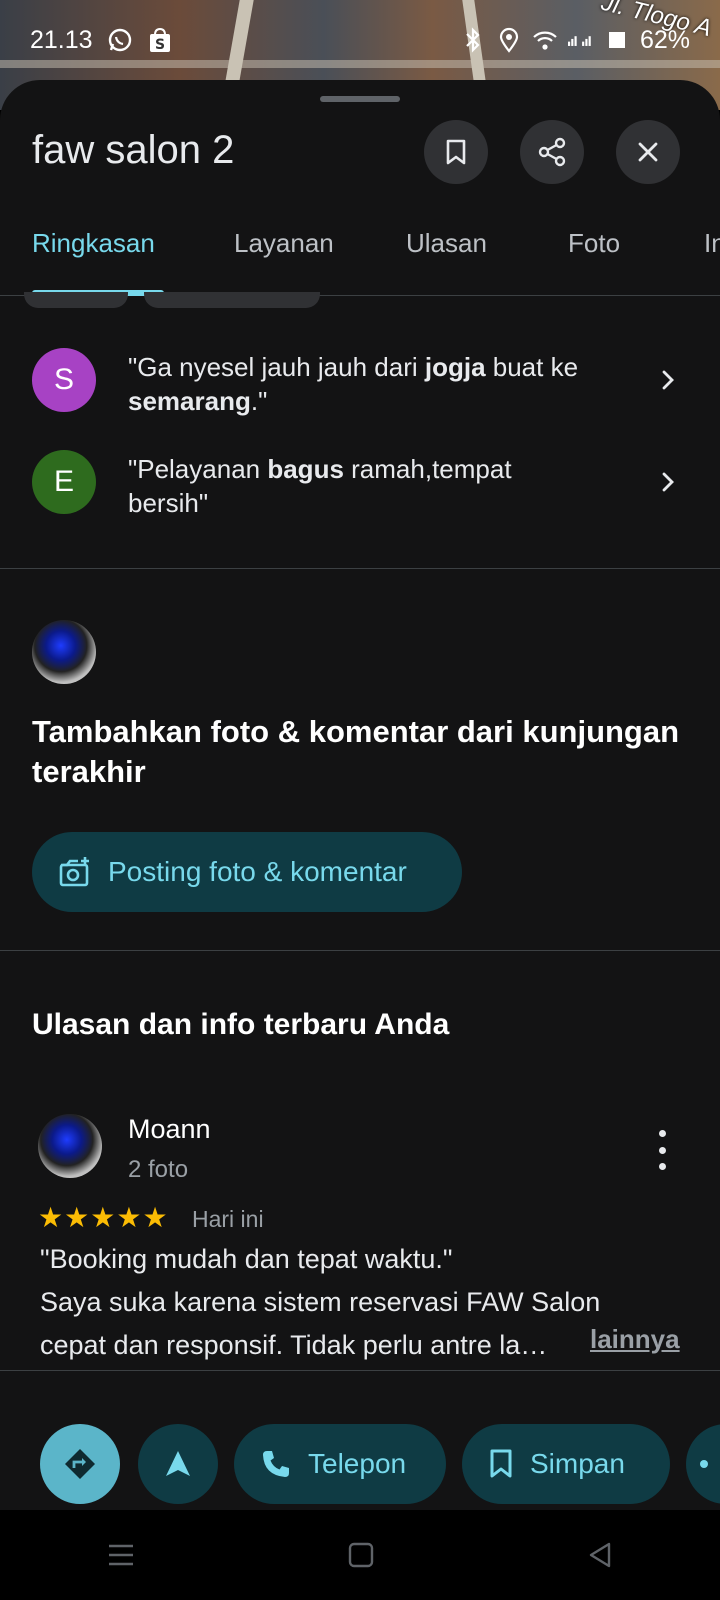 Image resolution: width=720 pixels, height=1600 pixels. I want to click on close-icon, so click(648, 152).